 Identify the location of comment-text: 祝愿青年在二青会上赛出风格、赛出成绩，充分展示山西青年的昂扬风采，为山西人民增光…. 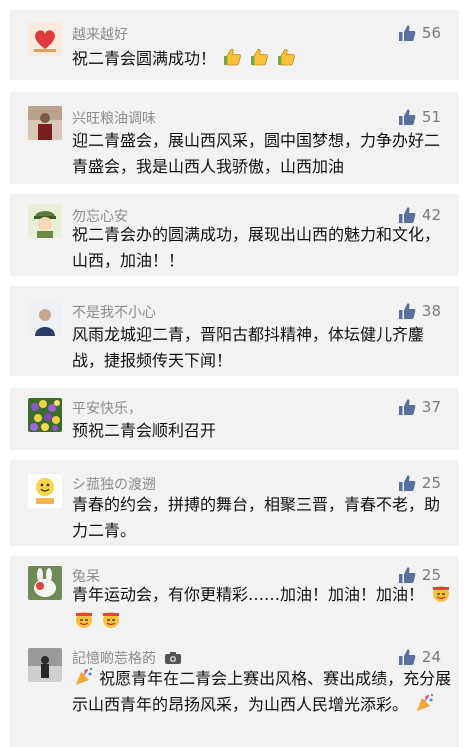
(262, 691).